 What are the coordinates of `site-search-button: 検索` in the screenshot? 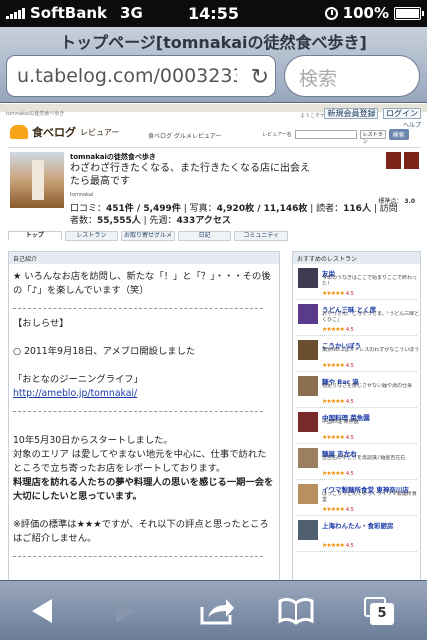 It's located at (398, 134).